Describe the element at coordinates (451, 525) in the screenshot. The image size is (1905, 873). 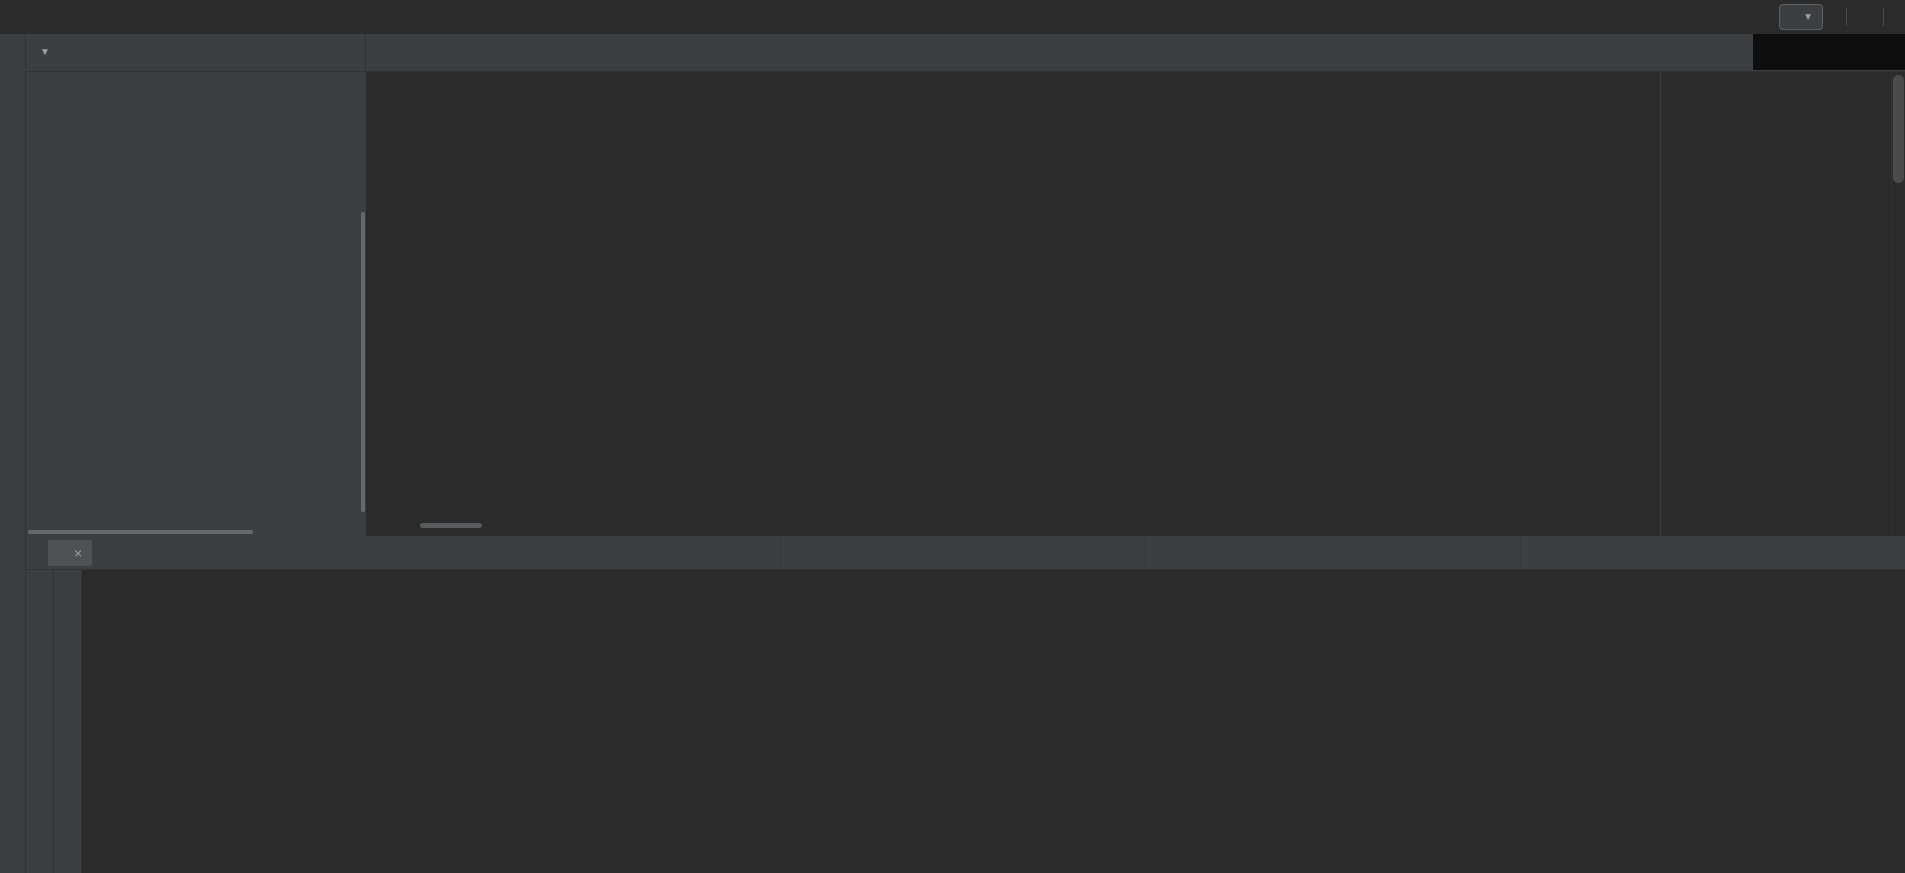
I see `editor-horizontal-scrollbar` at that location.